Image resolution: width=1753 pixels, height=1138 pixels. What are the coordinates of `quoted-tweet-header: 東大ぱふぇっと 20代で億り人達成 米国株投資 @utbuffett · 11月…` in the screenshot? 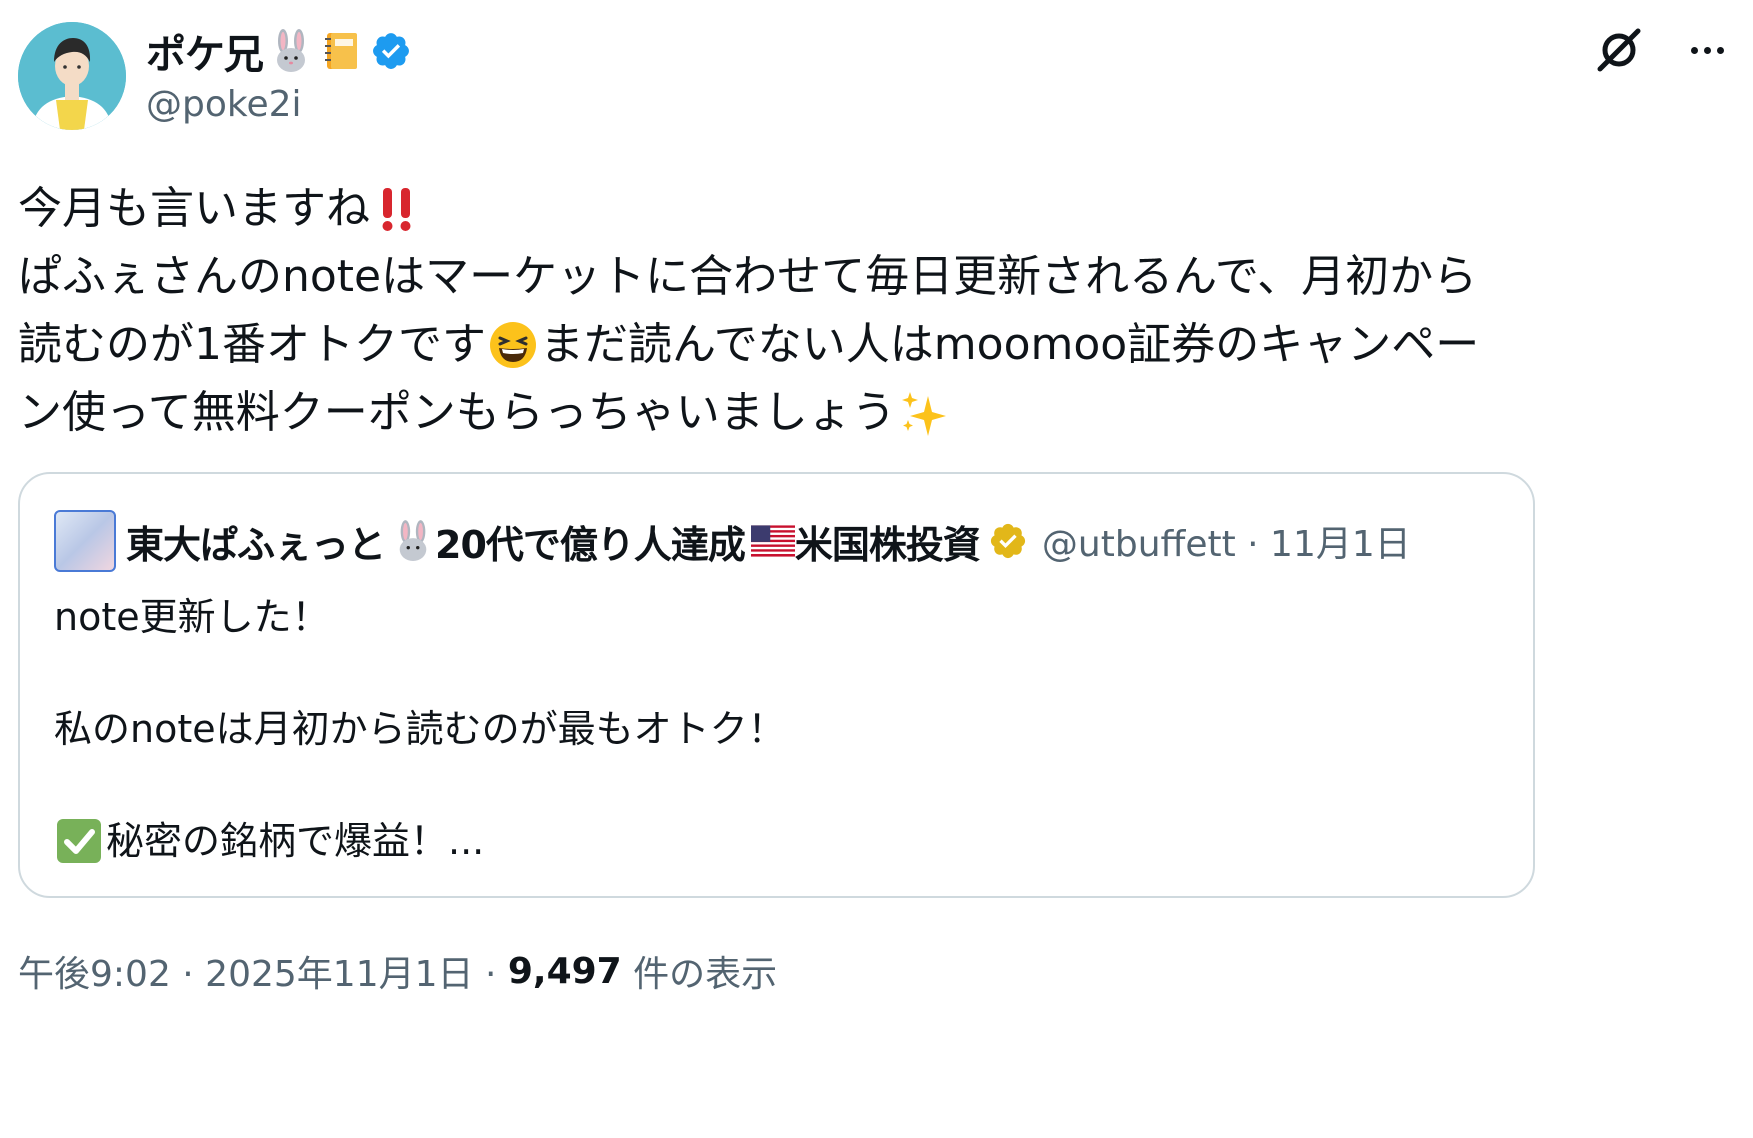 It's located at (732, 541).